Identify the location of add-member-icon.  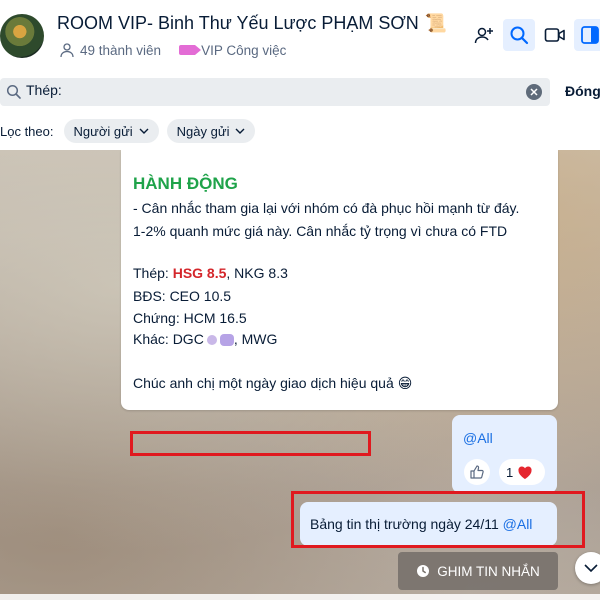
(483, 35).